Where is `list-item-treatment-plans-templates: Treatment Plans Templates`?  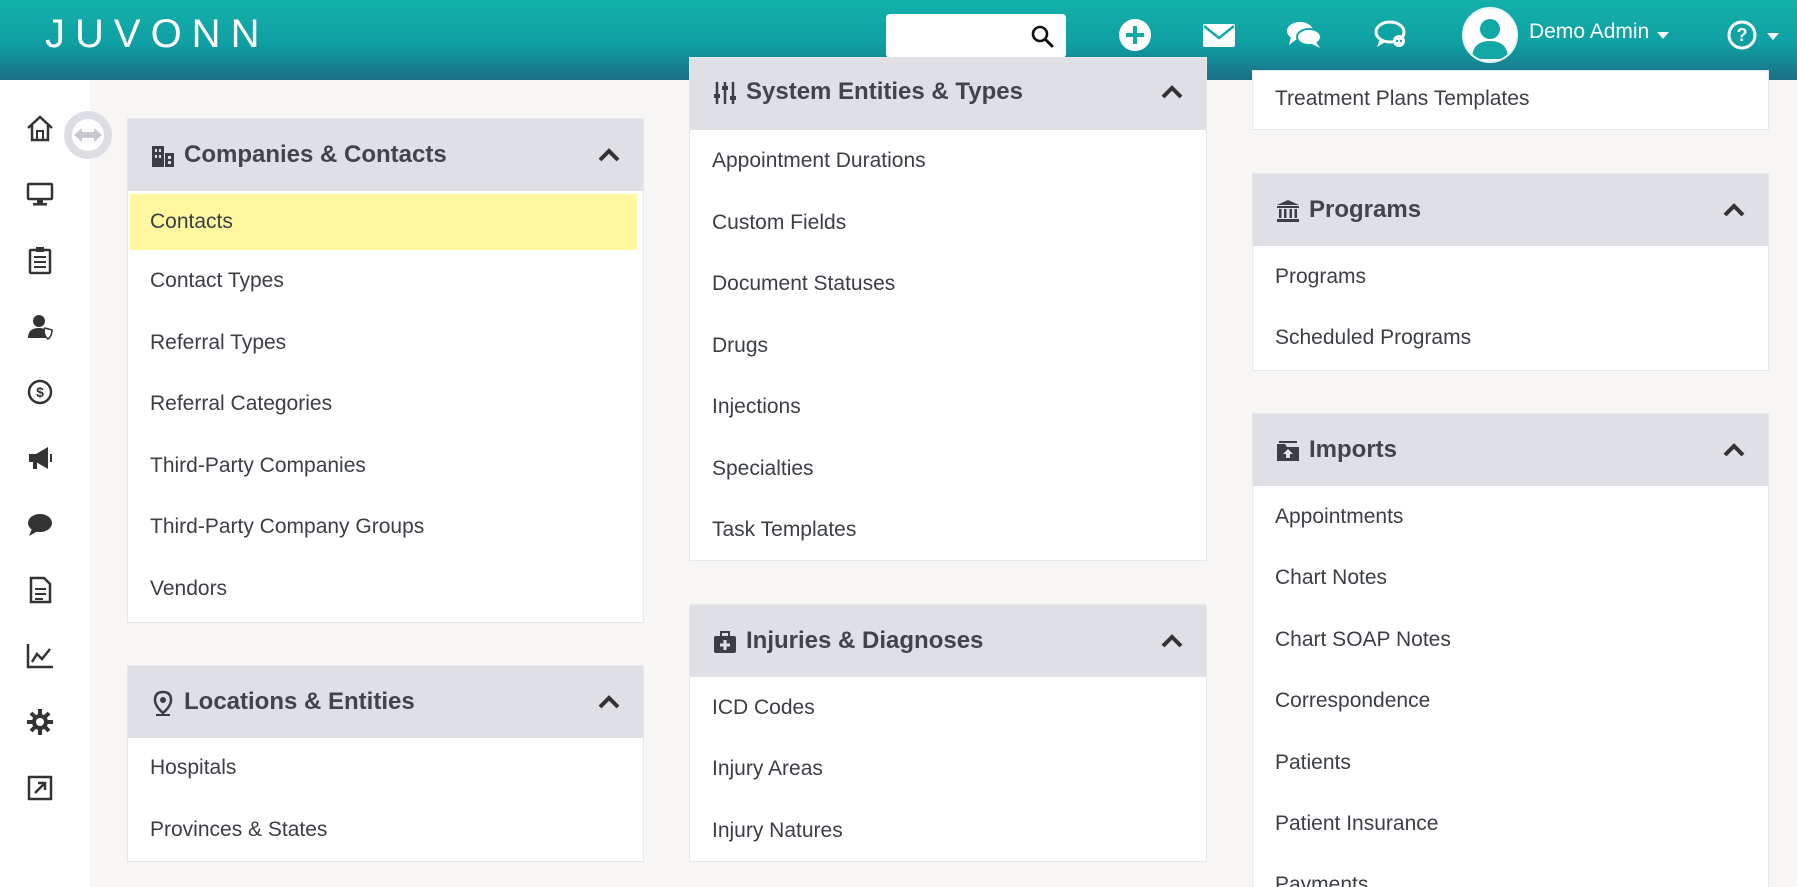
list-item-treatment-plans-templates: Treatment Plans Templates is located at coordinates (1510, 99).